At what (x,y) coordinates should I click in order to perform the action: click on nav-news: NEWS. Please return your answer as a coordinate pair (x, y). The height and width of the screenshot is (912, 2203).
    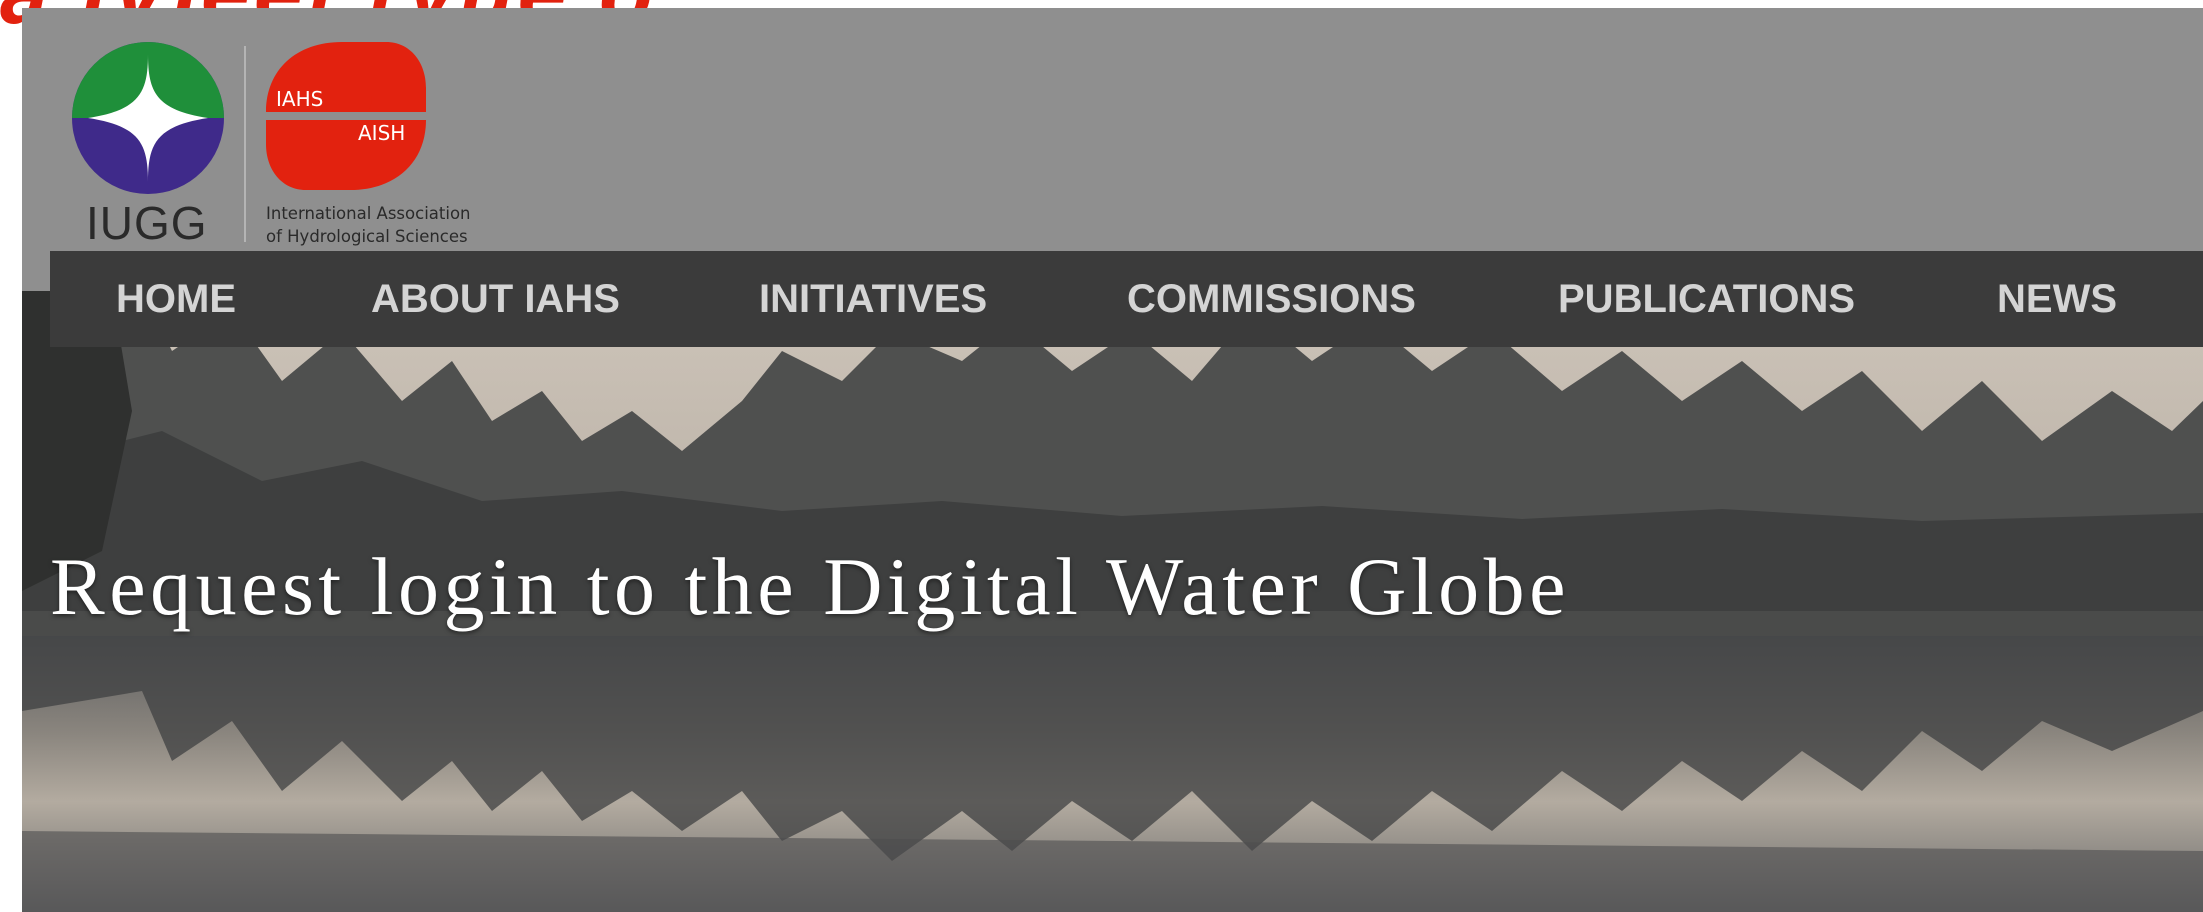
    Looking at the image, I should click on (2057, 299).